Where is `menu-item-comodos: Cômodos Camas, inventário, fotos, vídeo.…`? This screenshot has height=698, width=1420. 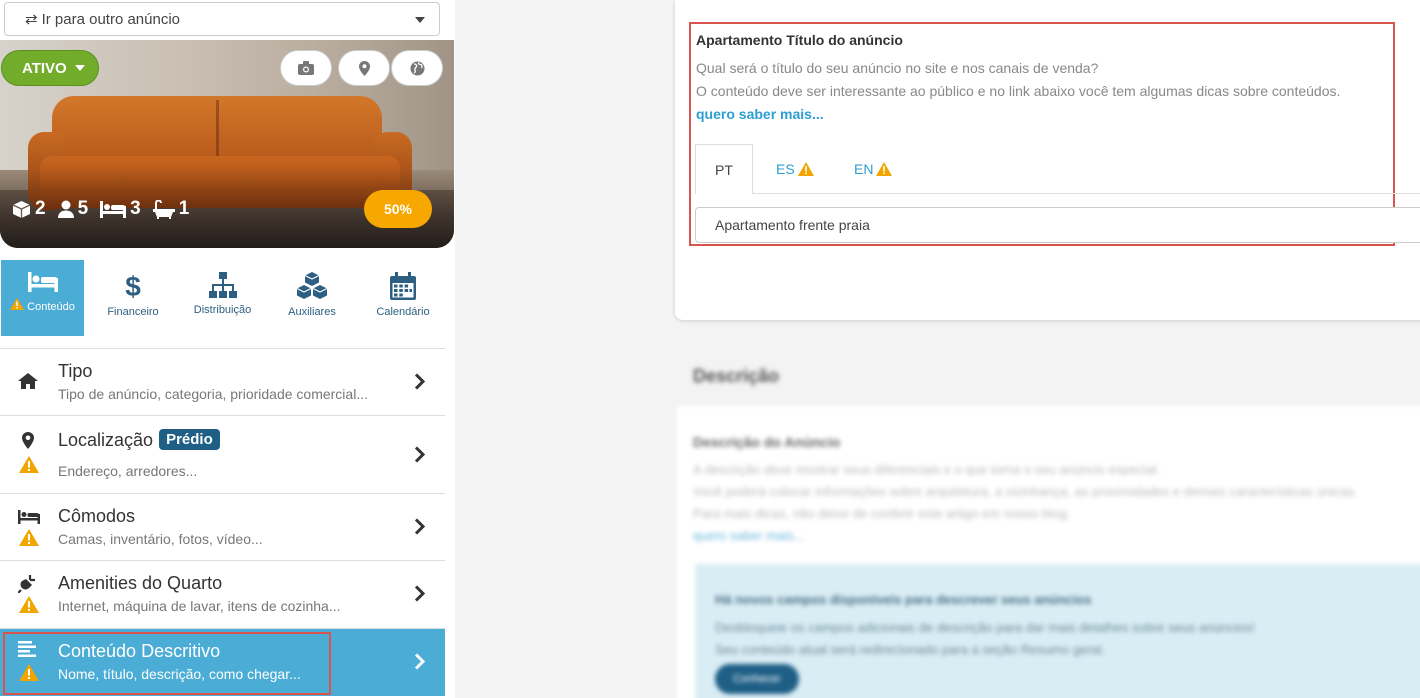 menu-item-comodos: Cômodos Camas, inventário, fotos, vídeo.… is located at coordinates (222, 526).